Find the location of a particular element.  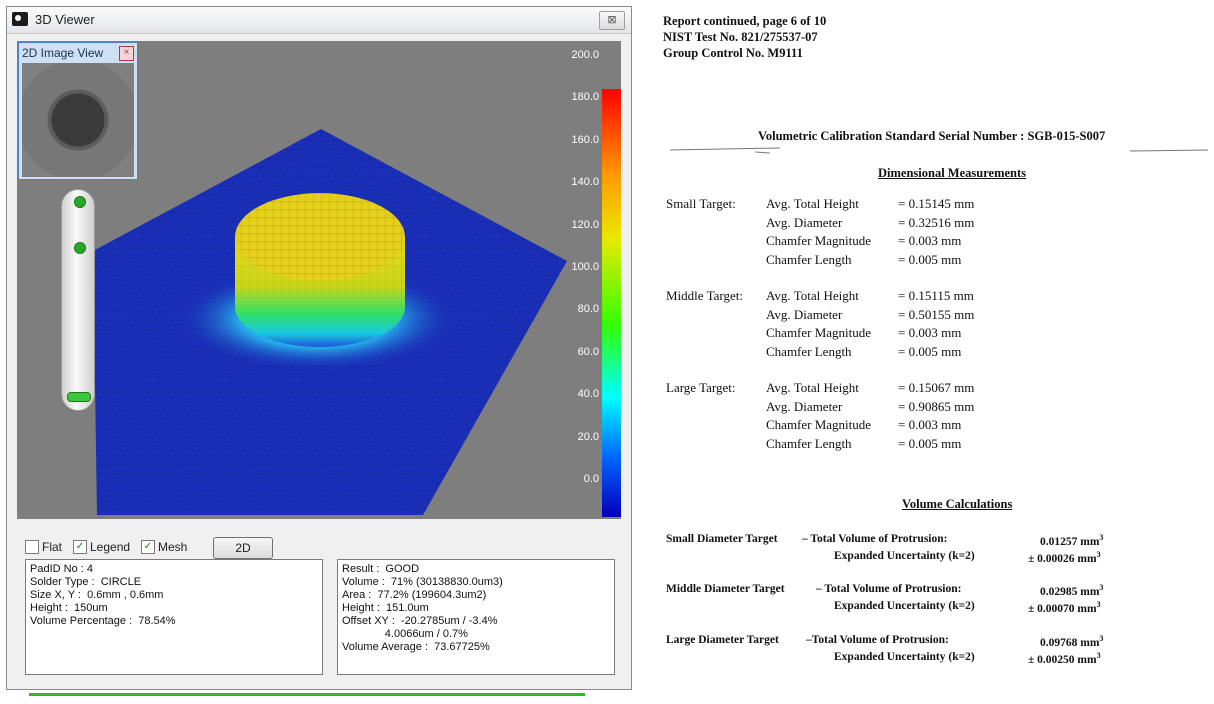

uncertainty-value: ± 0.00070 mm3 is located at coordinates (1064, 607).